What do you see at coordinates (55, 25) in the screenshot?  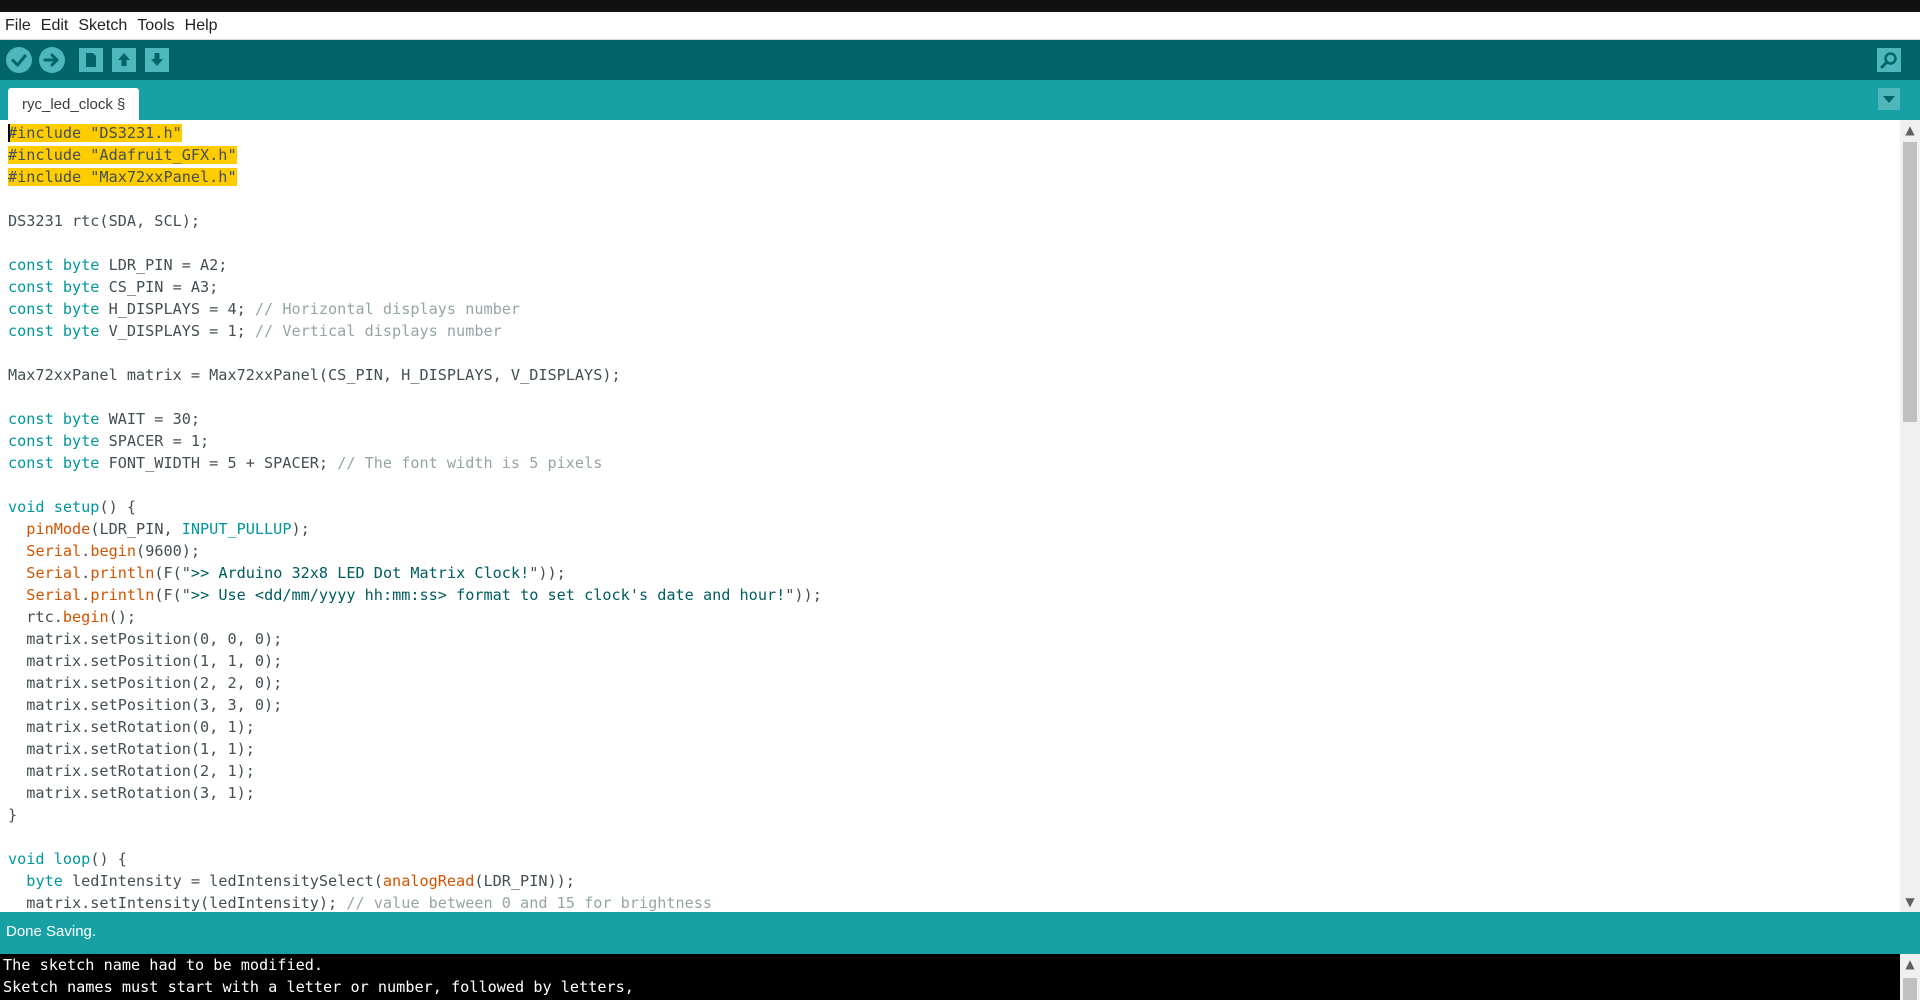 I see `menu-edit: Edit` at bounding box center [55, 25].